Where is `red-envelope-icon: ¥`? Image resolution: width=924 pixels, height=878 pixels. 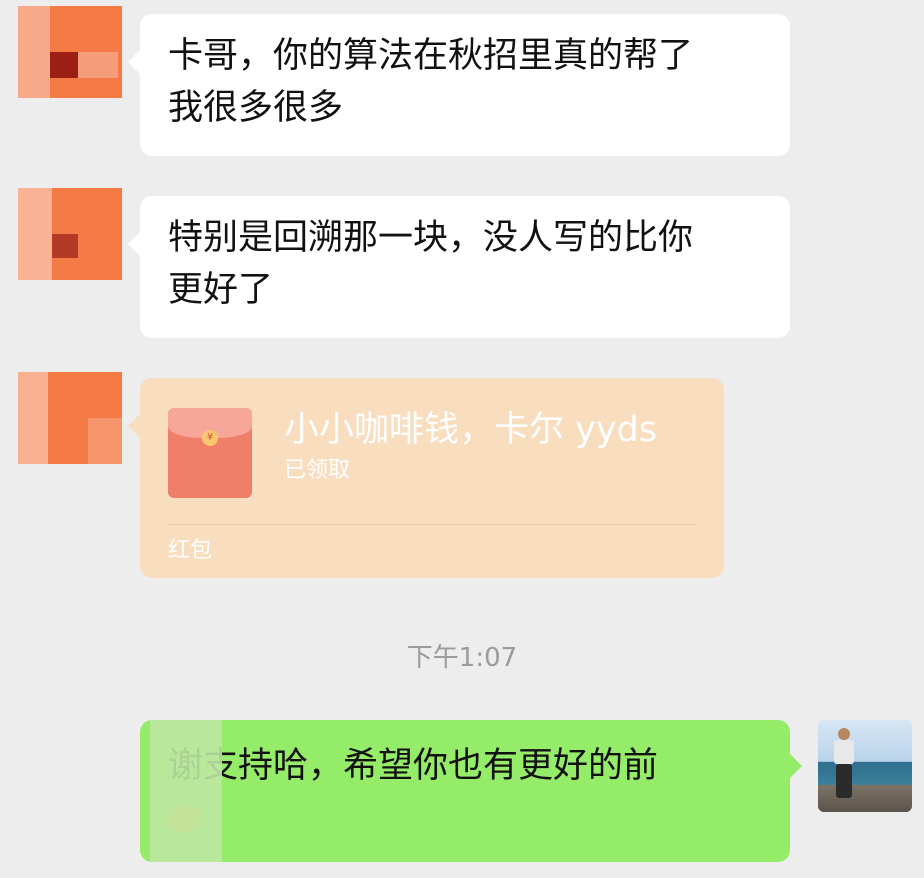
red-envelope-icon: ¥ is located at coordinates (210, 453).